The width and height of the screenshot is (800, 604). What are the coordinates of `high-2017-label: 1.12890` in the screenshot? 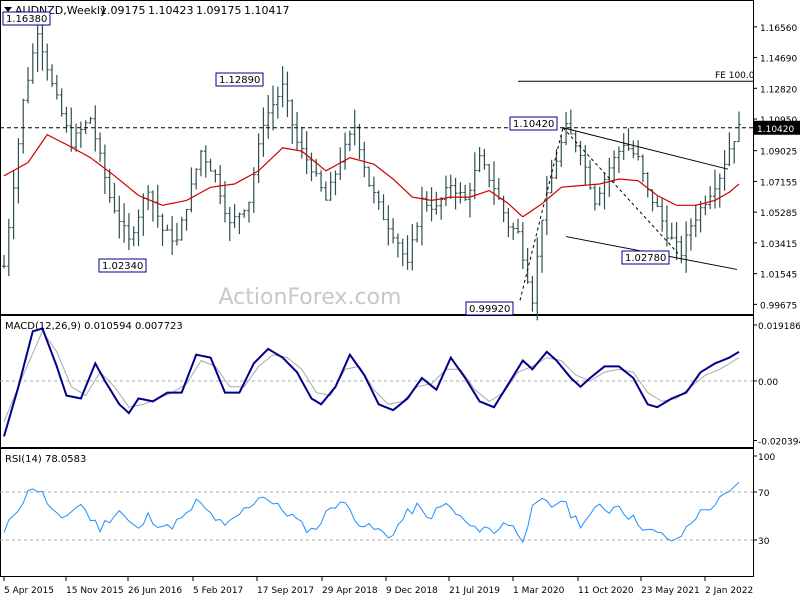 It's located at (239, 80).